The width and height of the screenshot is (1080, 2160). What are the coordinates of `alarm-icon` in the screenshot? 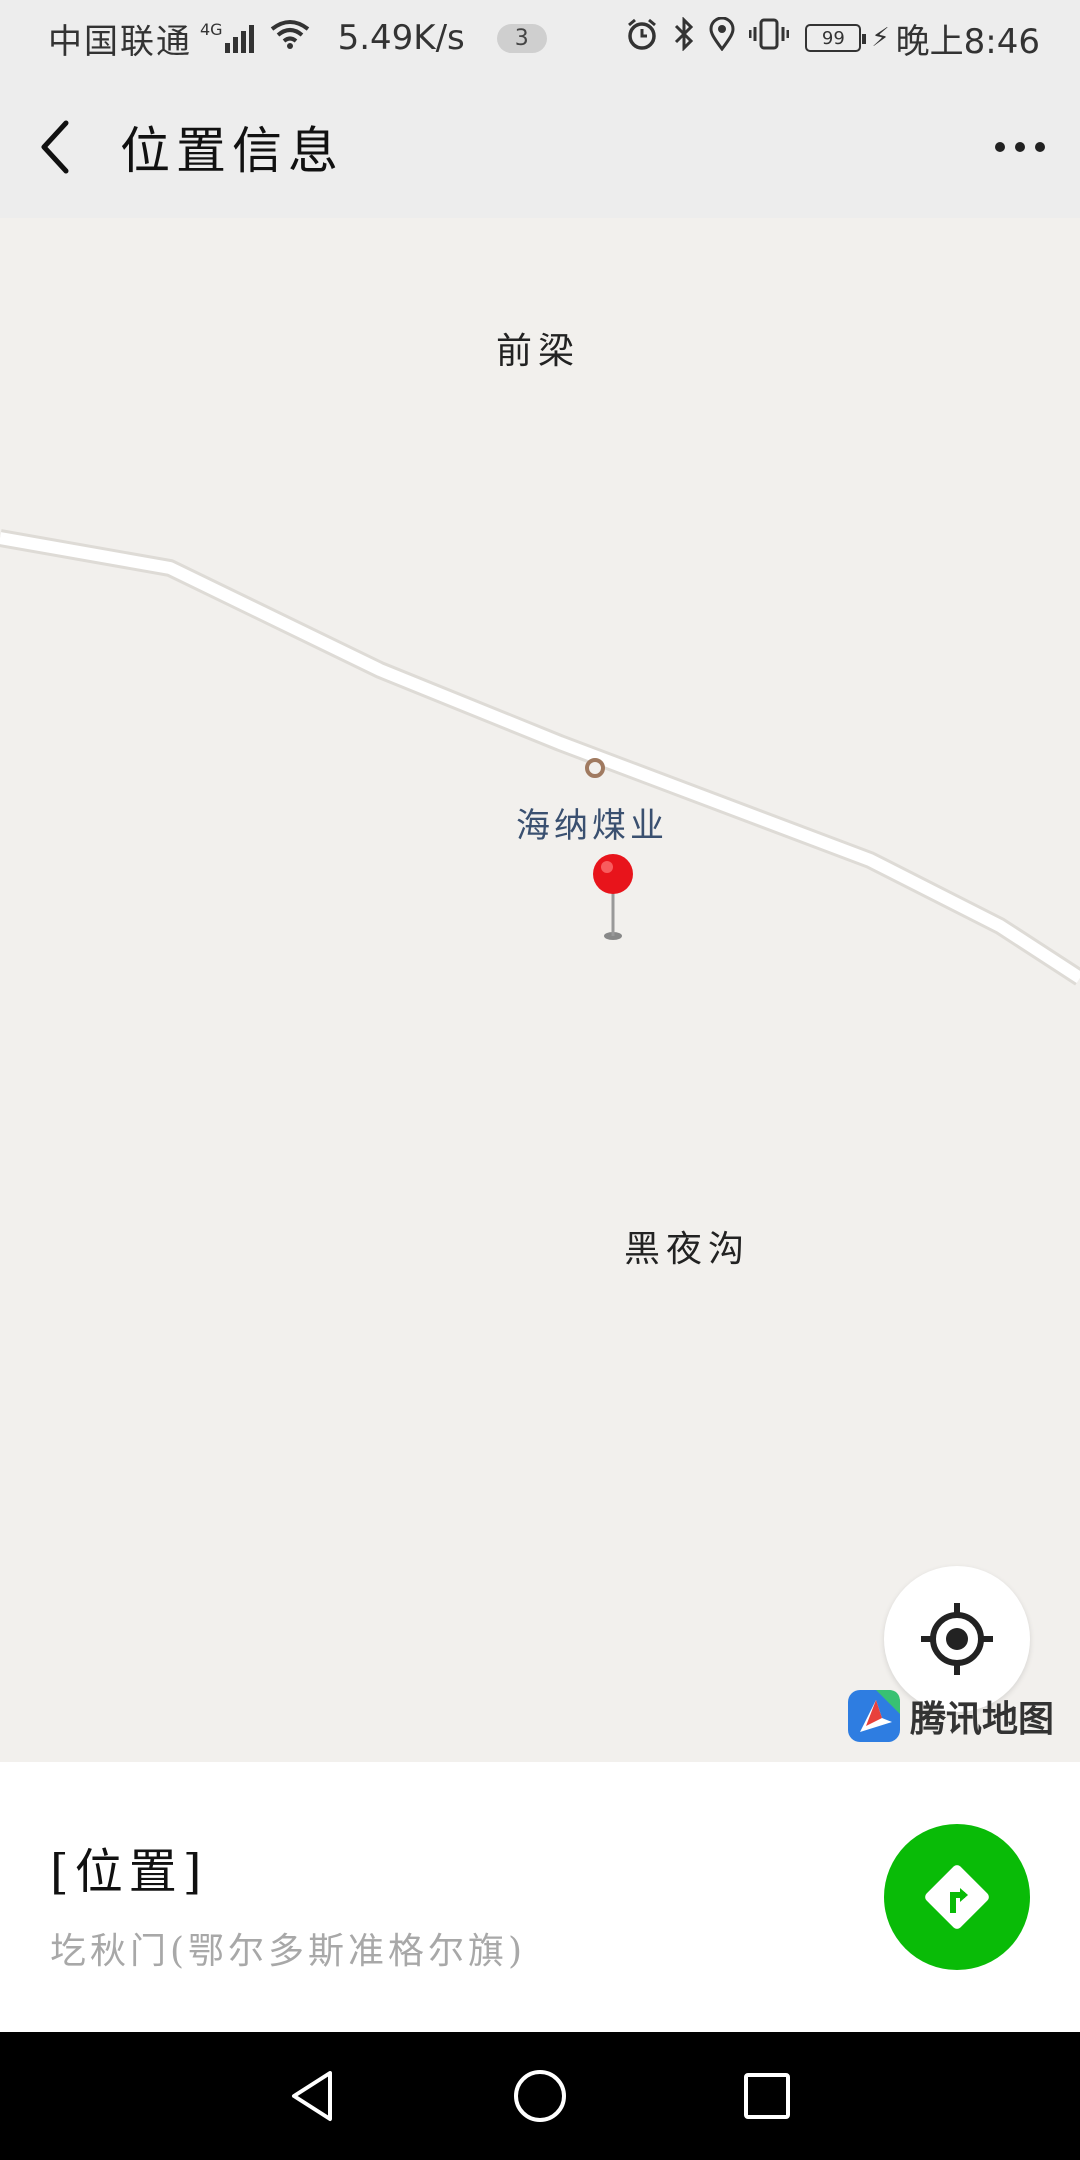 It's located at (642, 38).